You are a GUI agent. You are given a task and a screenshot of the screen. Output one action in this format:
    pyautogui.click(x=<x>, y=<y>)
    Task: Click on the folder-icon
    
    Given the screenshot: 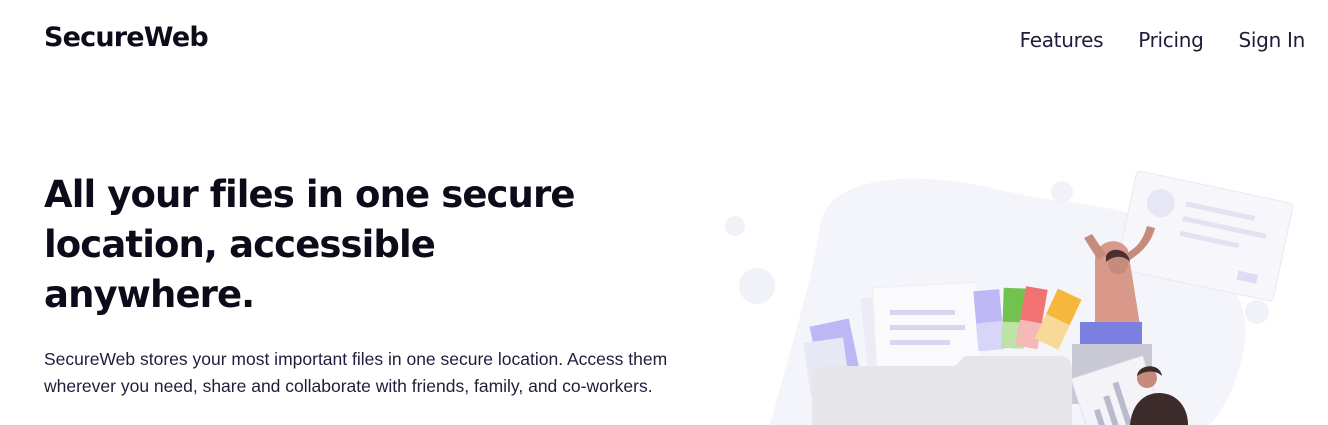 What is the action you would take?
    pyautogui.click(x=942, y=390)
    